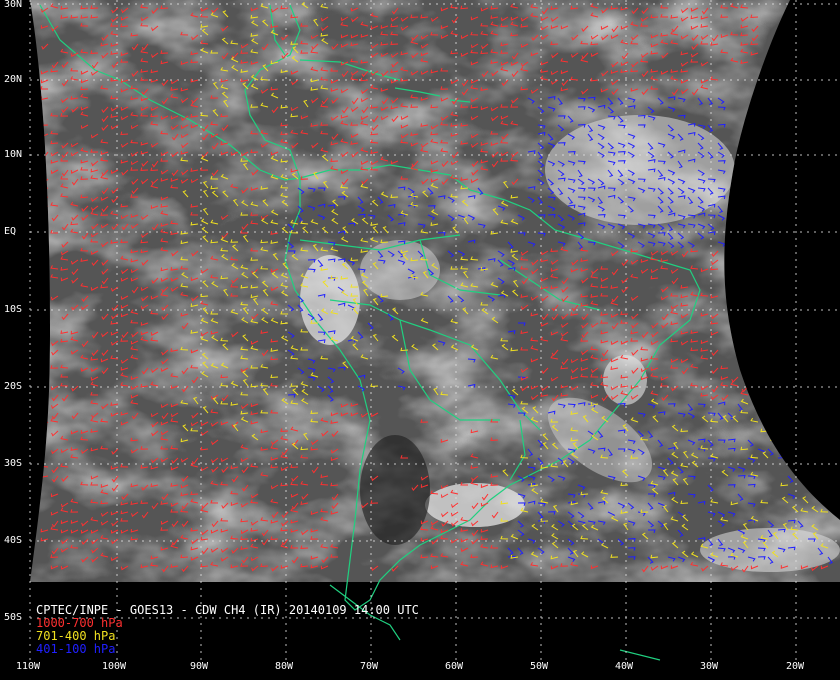  What do you see at coordinates (13, 386) in the screenshot?
I see `lat-label: 20S` at bounding box center [13, 386].